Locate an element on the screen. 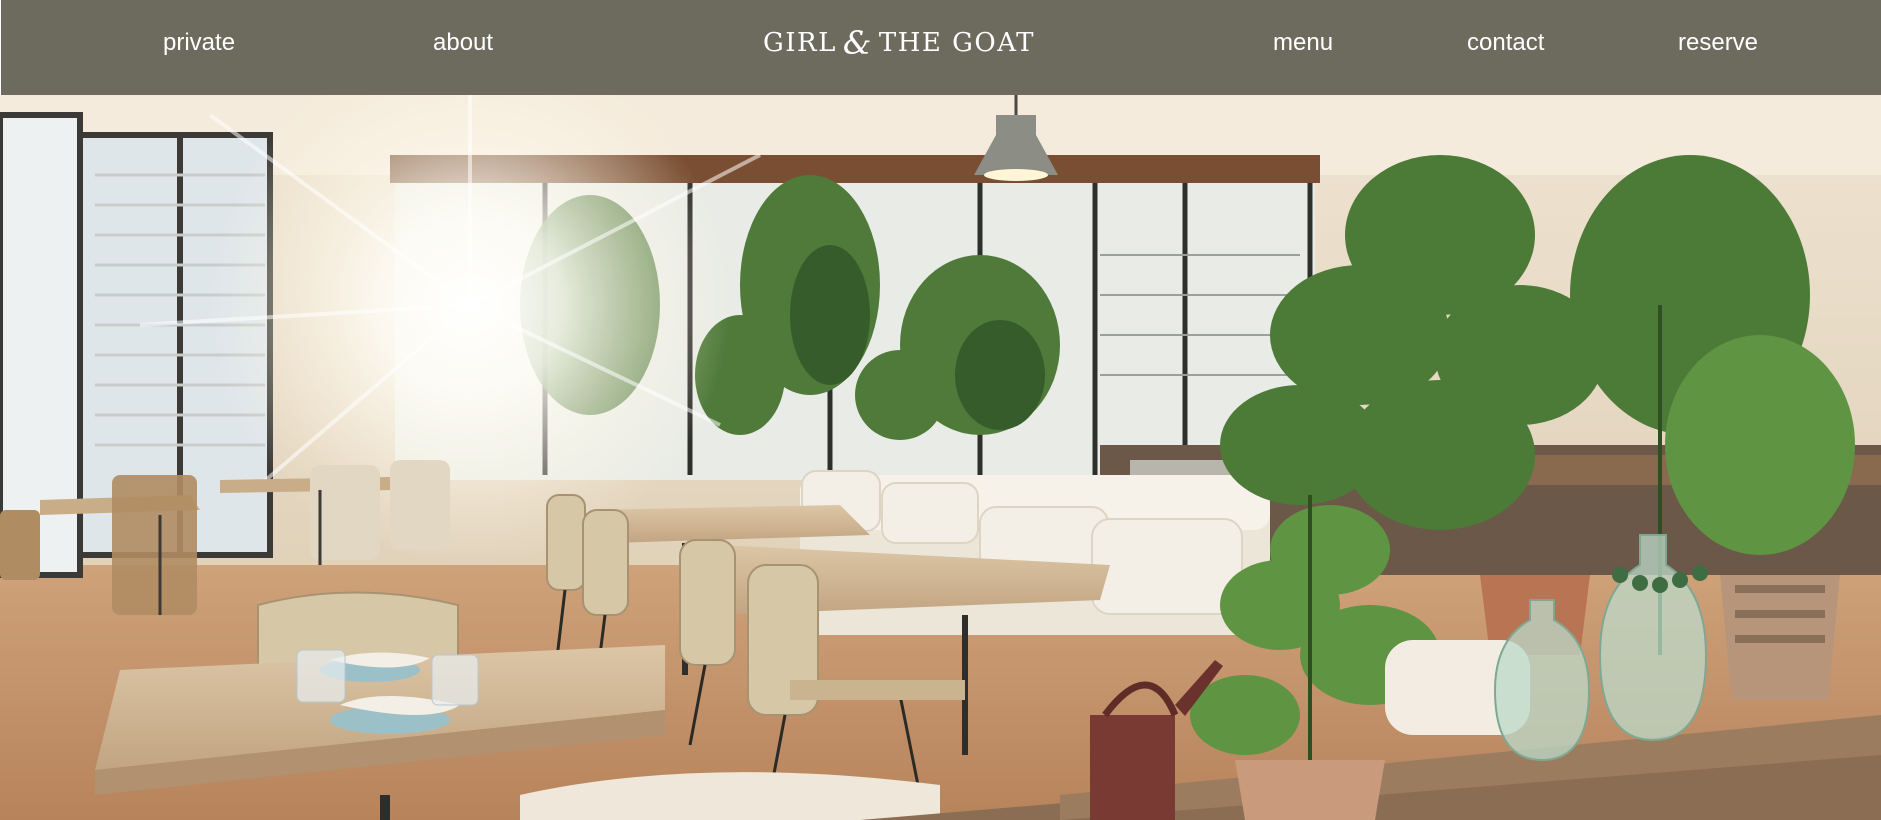 The width and height of the screenshot is (1881, 820). brand-logo-the-goat: THE GOAT is located at coordinates (956, 43).